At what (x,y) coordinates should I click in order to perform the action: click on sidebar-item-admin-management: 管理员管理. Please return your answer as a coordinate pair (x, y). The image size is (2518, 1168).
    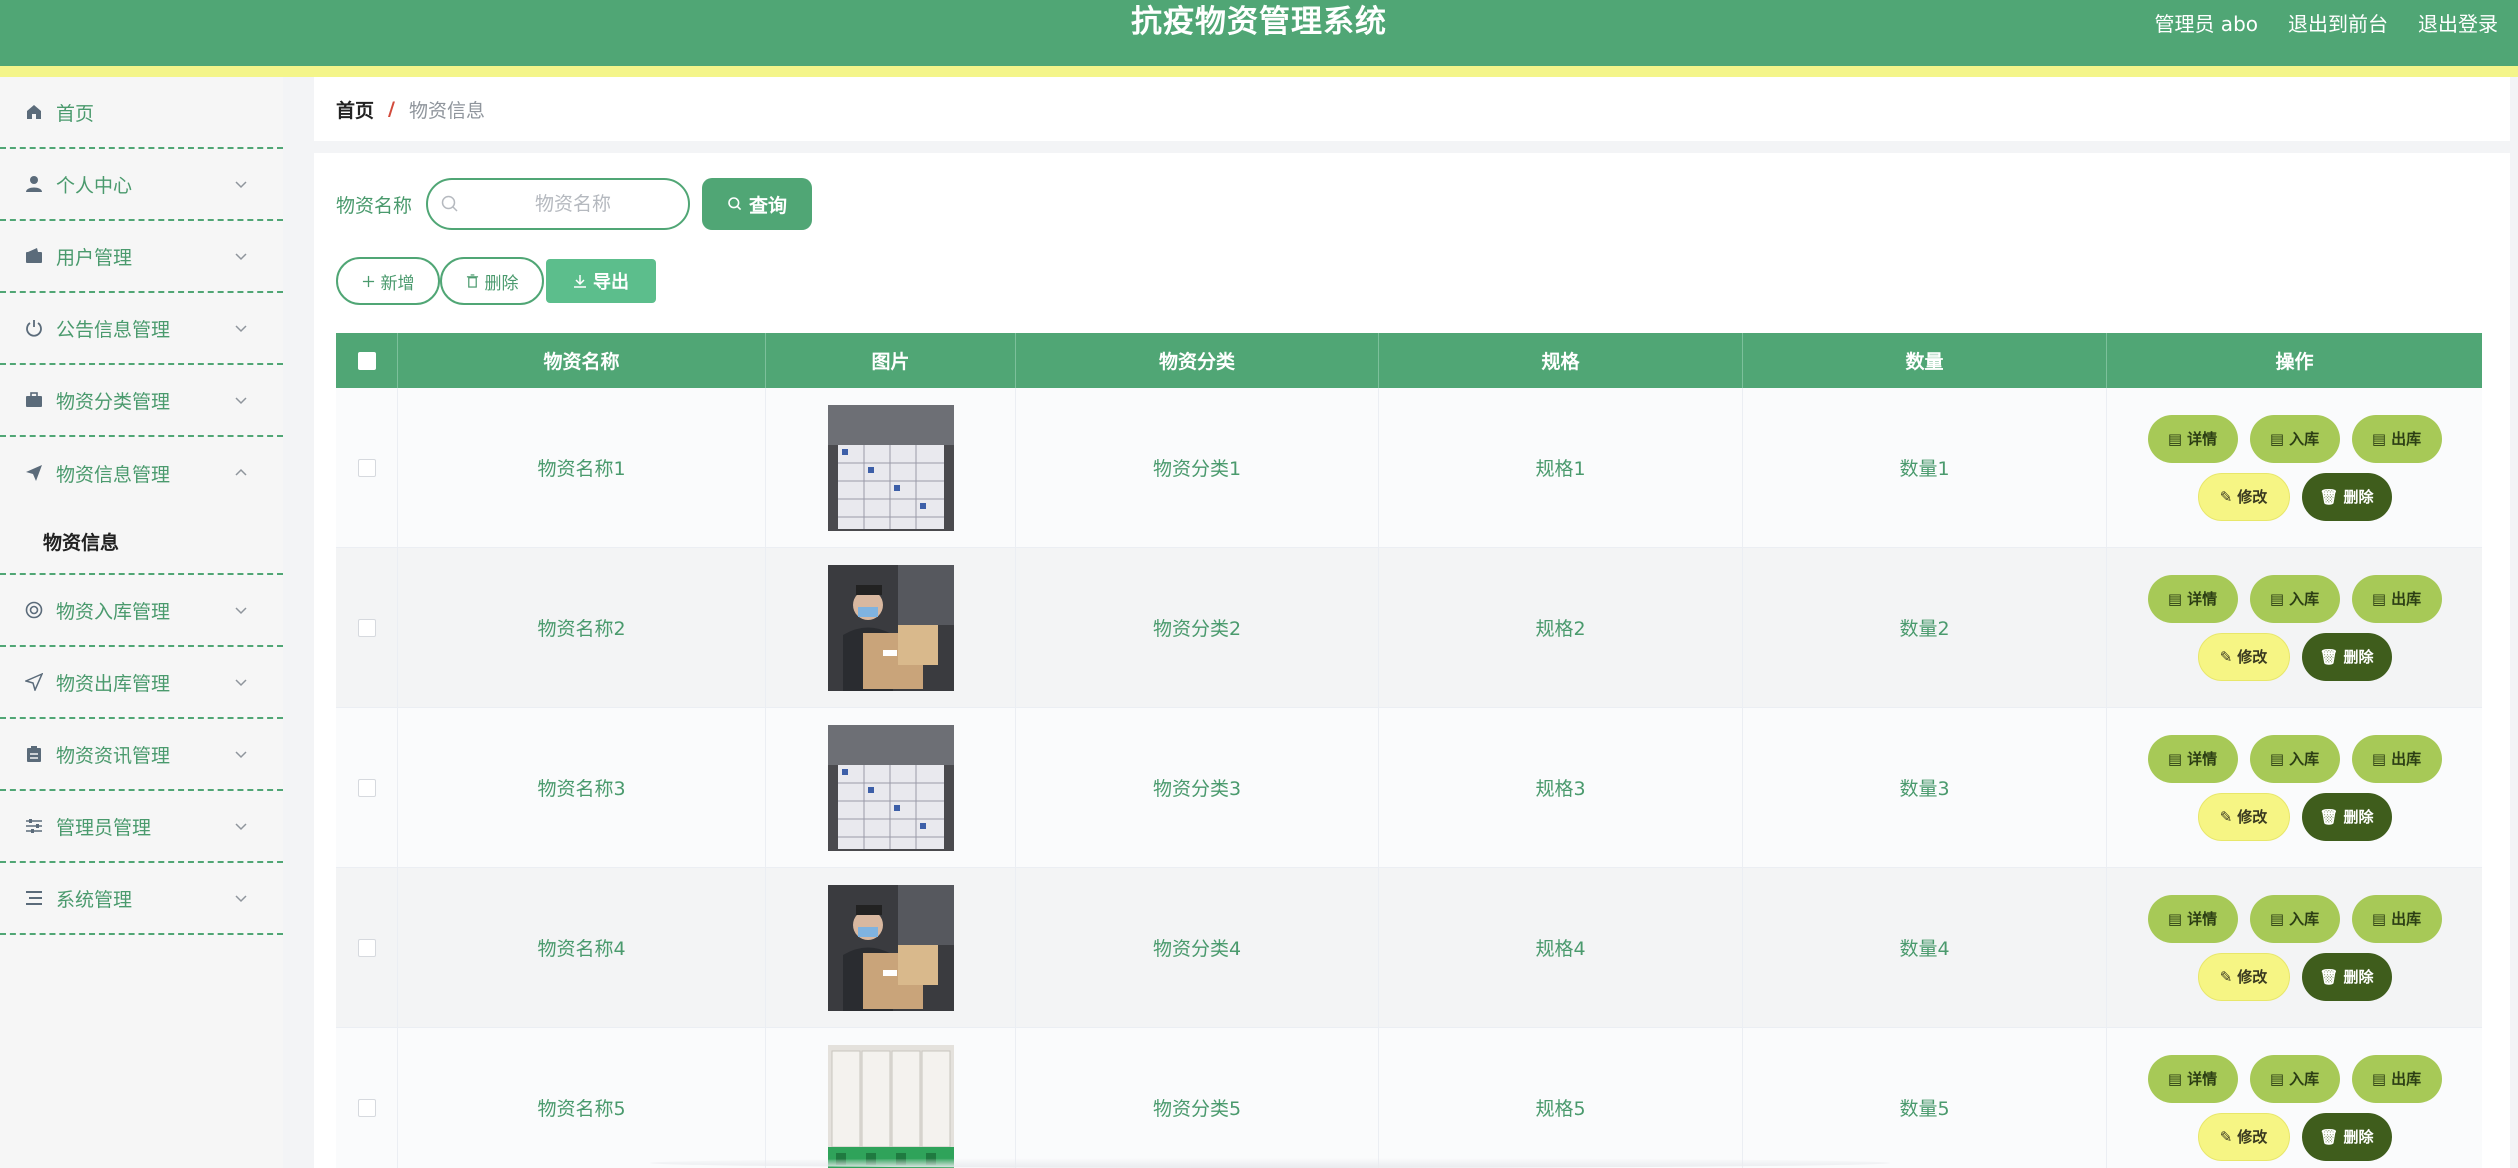
    Looking at the image, I should click on (141, 827).